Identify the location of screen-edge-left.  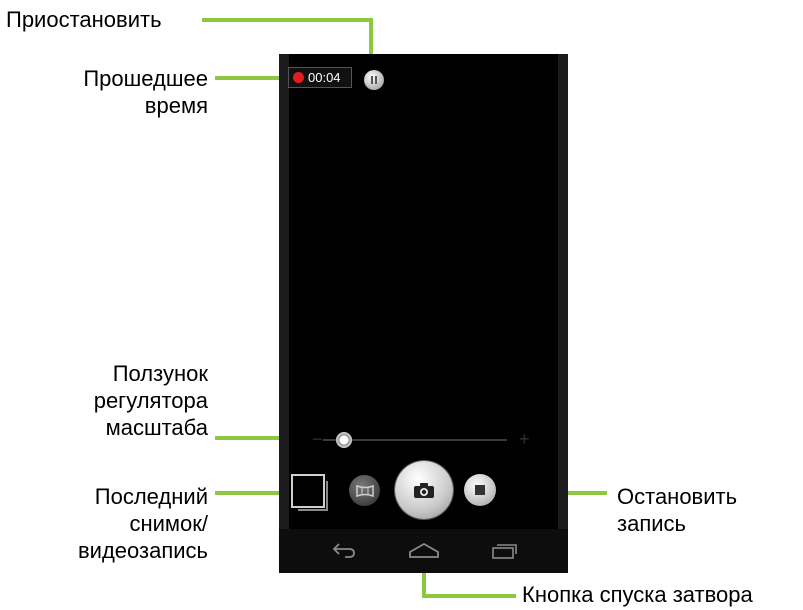
(284, 313).